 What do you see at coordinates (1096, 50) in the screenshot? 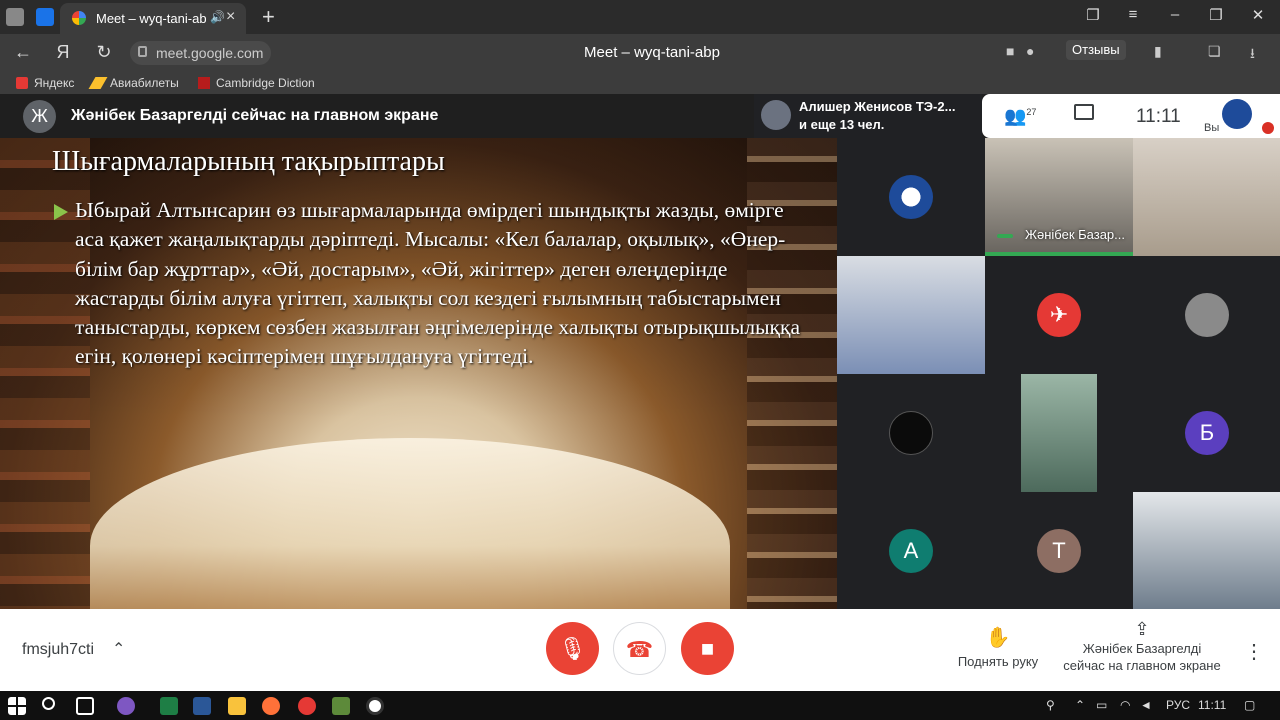
I see `feedback-button: Отзывы` at bounding box center [1096, 50].